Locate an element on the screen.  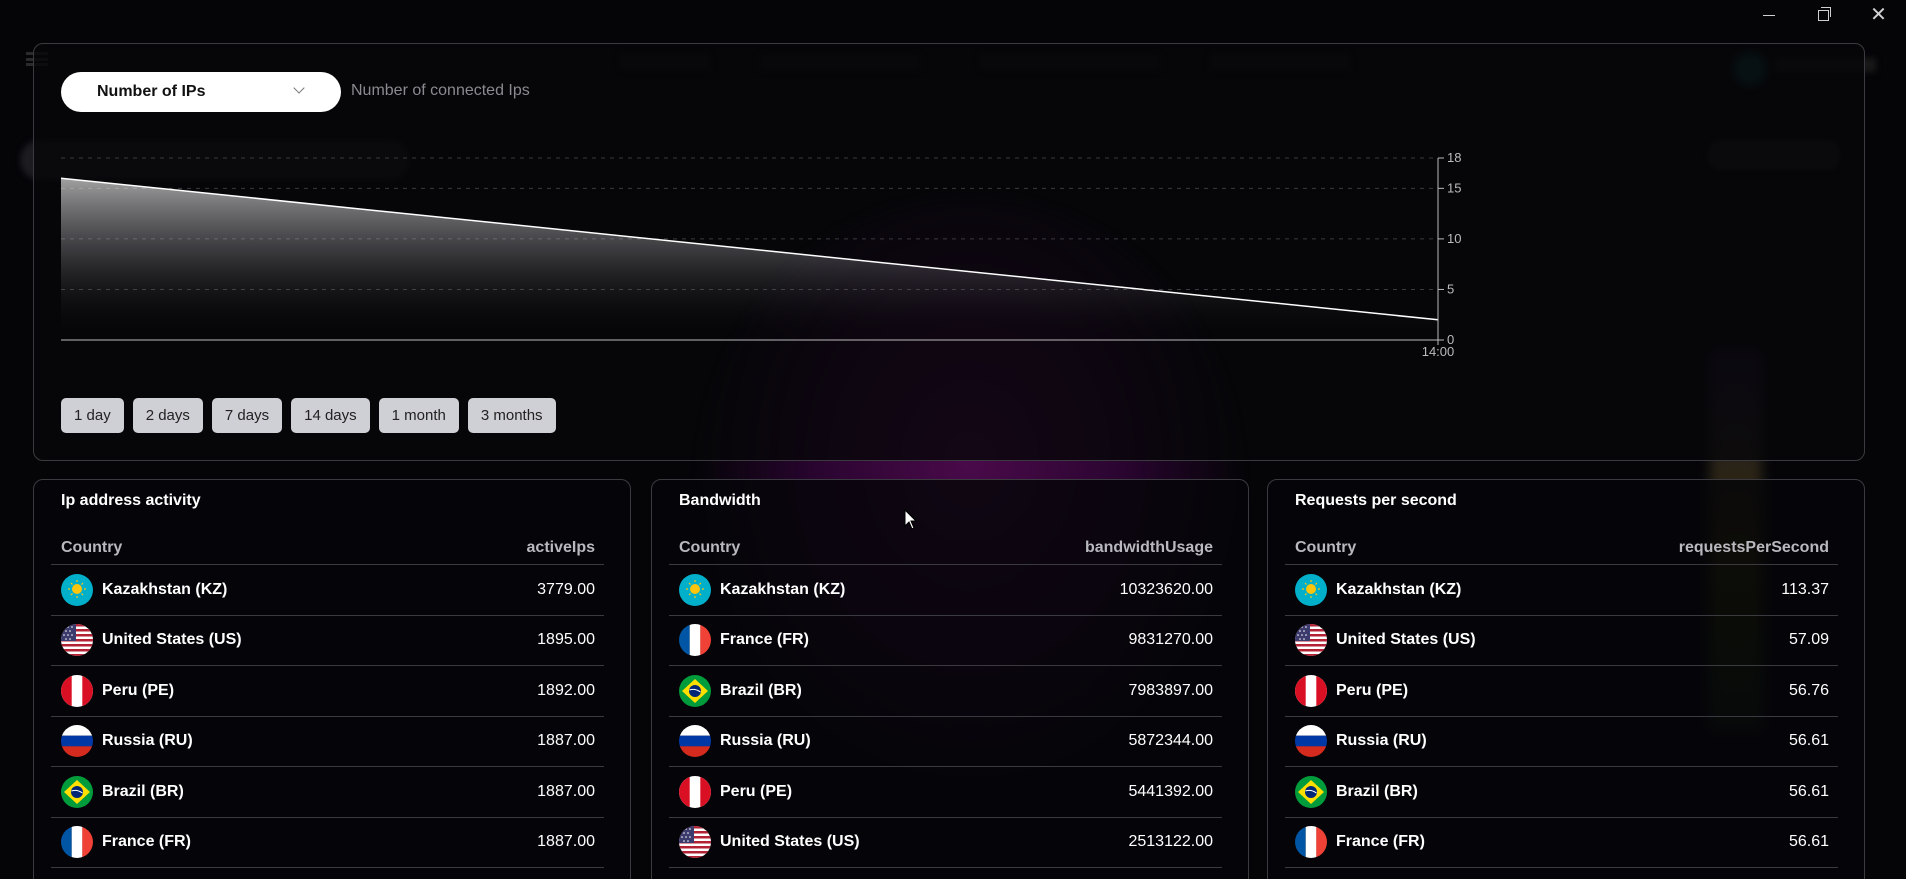
table-row: Russia (RU) 56.61 is located at coordinates (1561, 742).